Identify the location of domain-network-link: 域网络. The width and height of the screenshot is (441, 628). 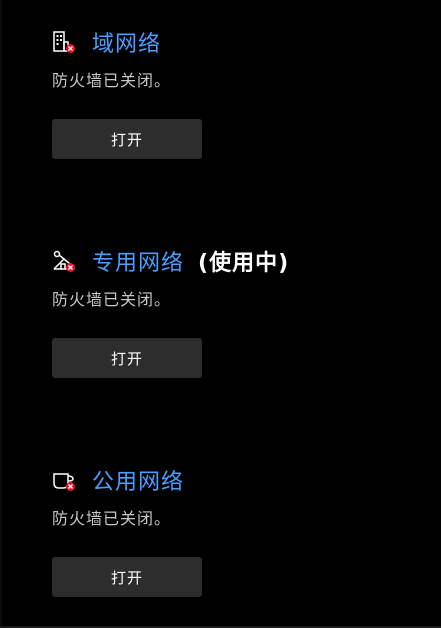
(126, 42).